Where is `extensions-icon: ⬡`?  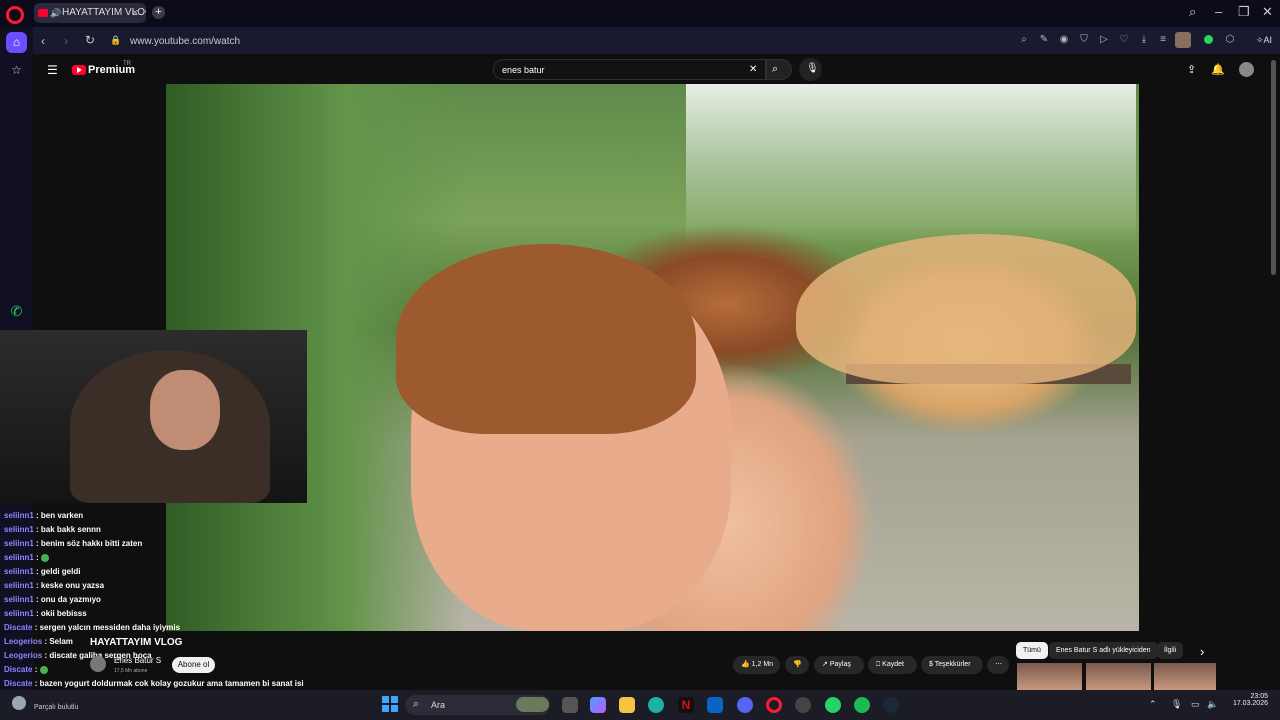
extensions-icon: ⬡ is located at coordinates (1230, 40).